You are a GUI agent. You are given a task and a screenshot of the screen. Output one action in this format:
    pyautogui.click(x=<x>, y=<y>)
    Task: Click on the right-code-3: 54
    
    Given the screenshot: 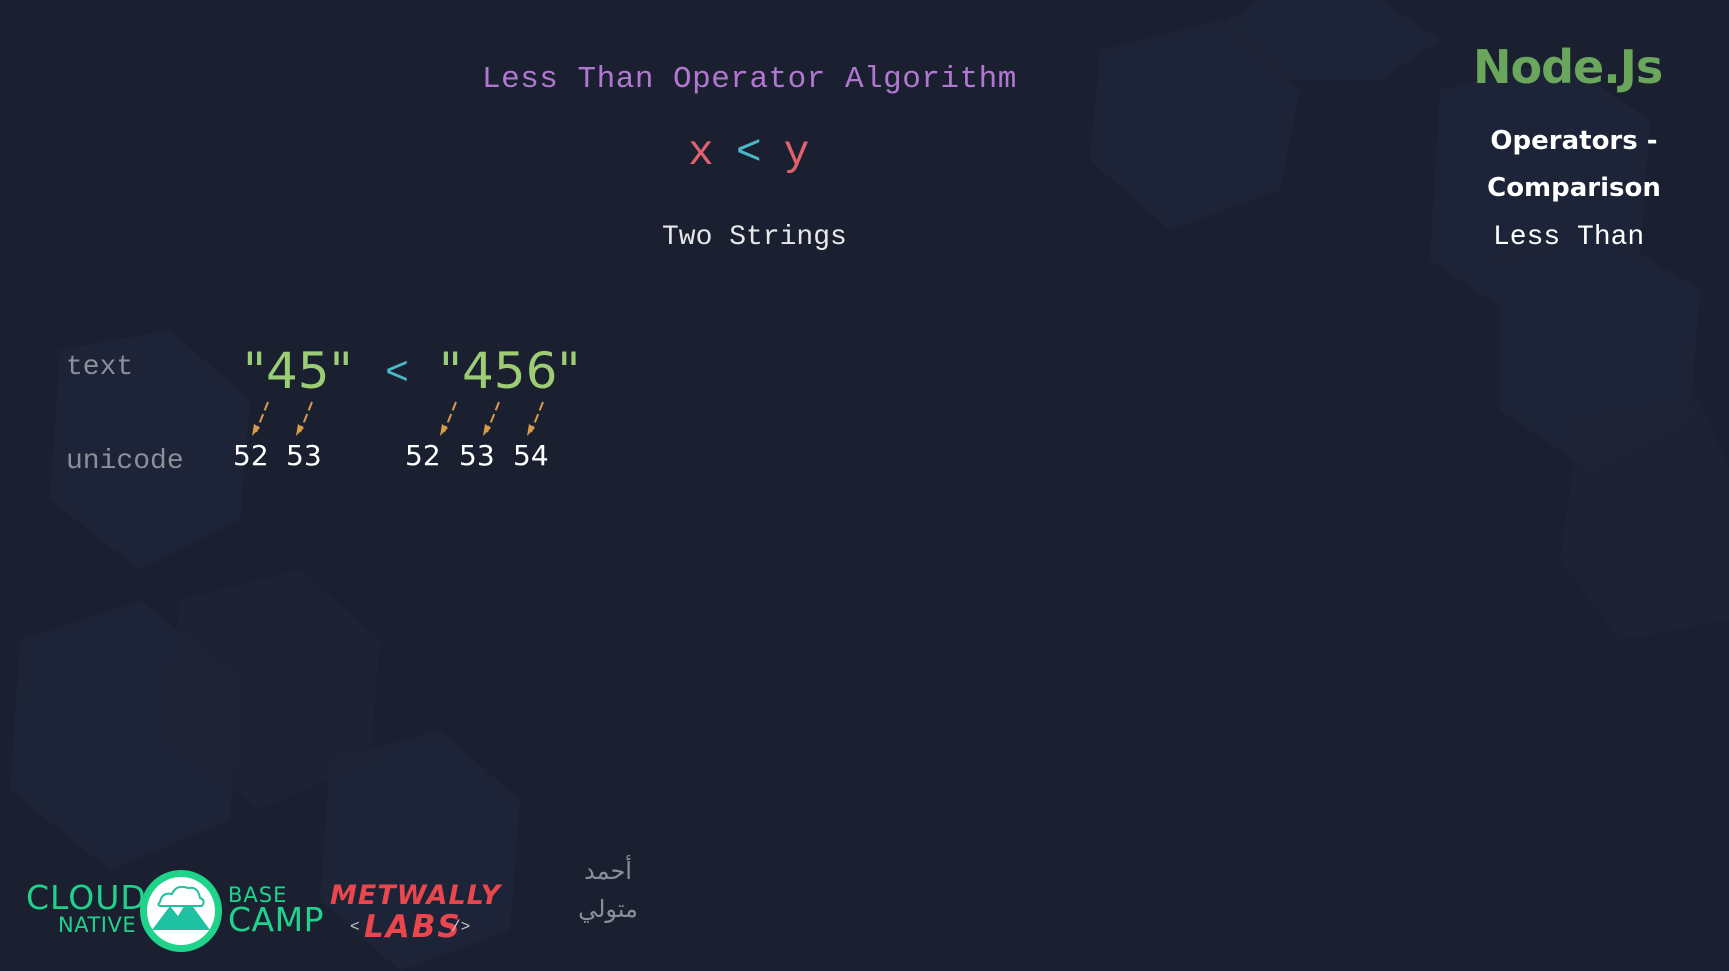 What is the action you would take?
    pyautogui.click(x=531, y=455)
    